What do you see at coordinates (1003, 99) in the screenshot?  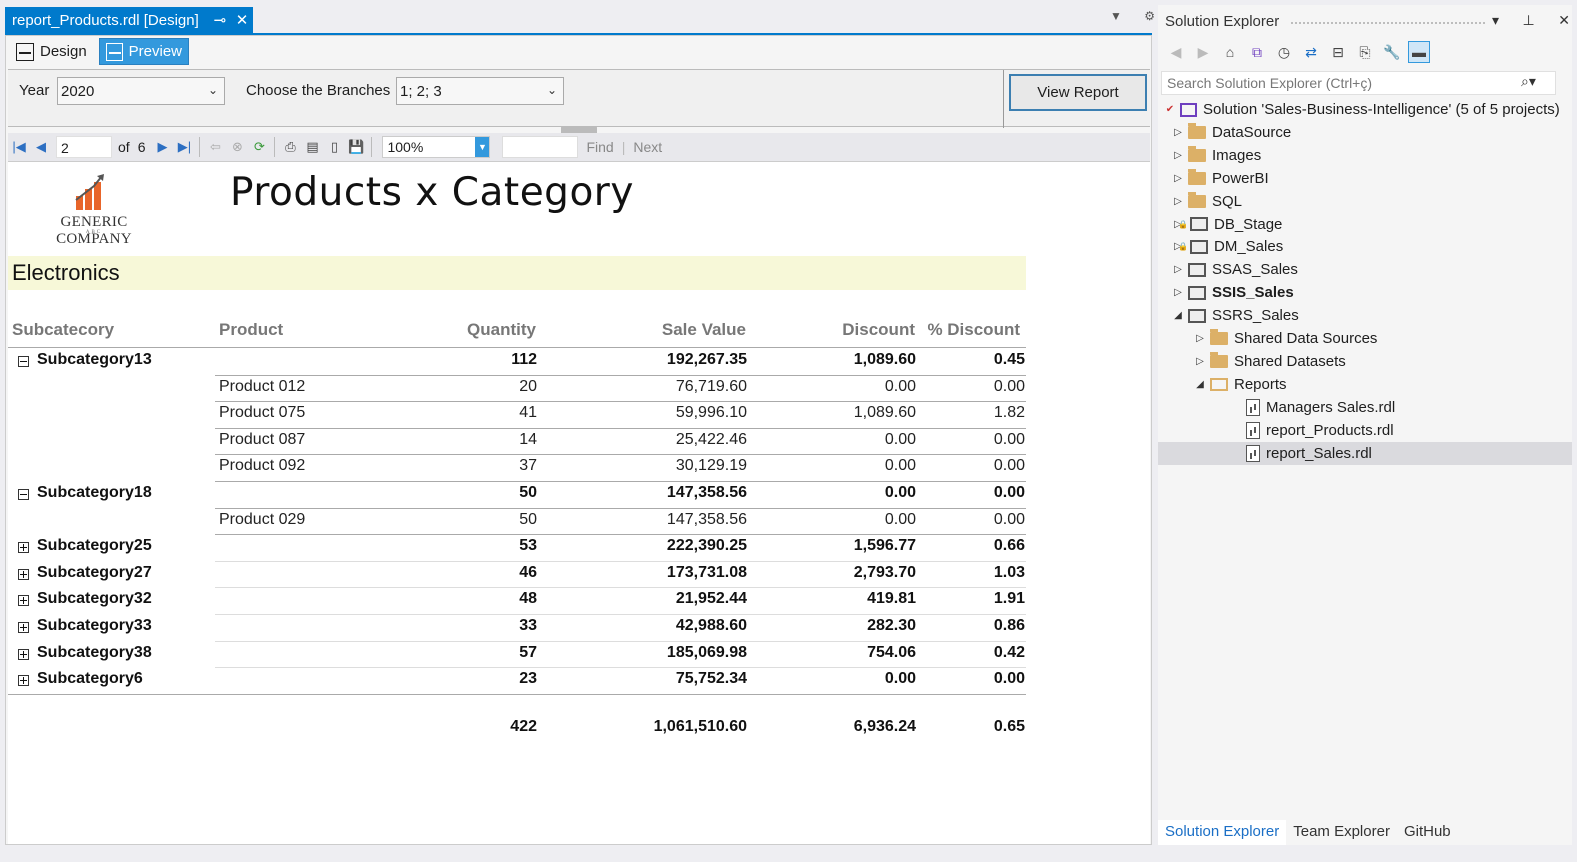 I see `divider` at bounding box center [1003, 99].